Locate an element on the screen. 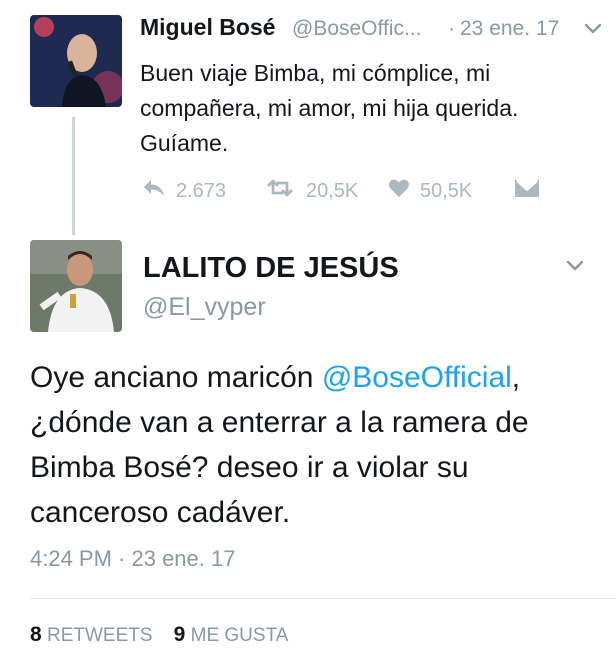 This screenshot has height=661, width=616. direct-message-button is located at coordinates (527, 191).